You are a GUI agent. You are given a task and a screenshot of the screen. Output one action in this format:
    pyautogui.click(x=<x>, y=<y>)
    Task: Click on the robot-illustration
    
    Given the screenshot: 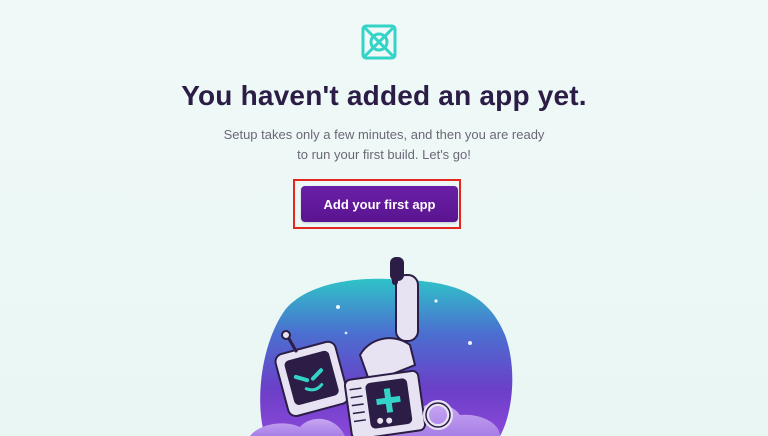 What is the action you would take?
    pyautogui.click(x=381, y=346)
    